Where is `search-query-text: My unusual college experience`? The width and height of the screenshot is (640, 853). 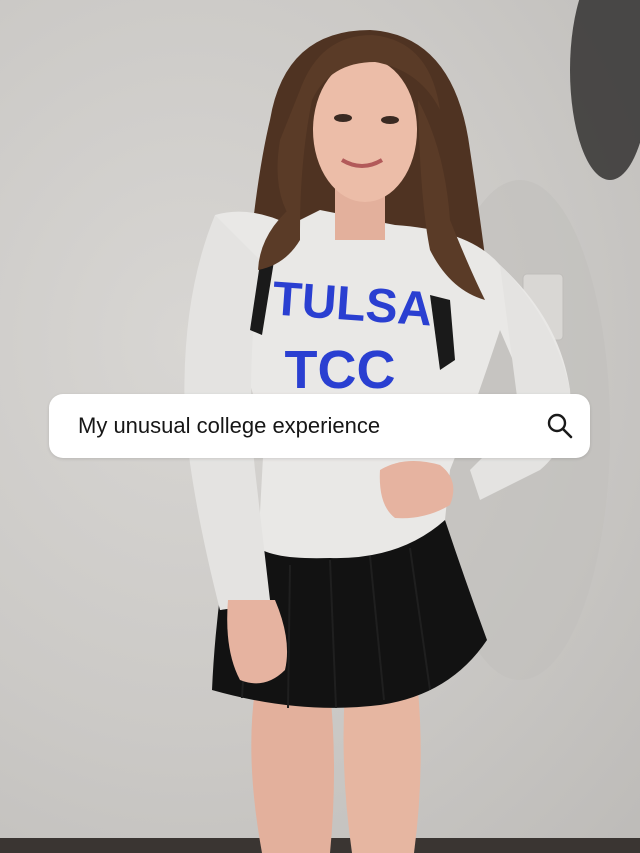
search-query-text: My unusual college experience is located at coordinates (229, 425).